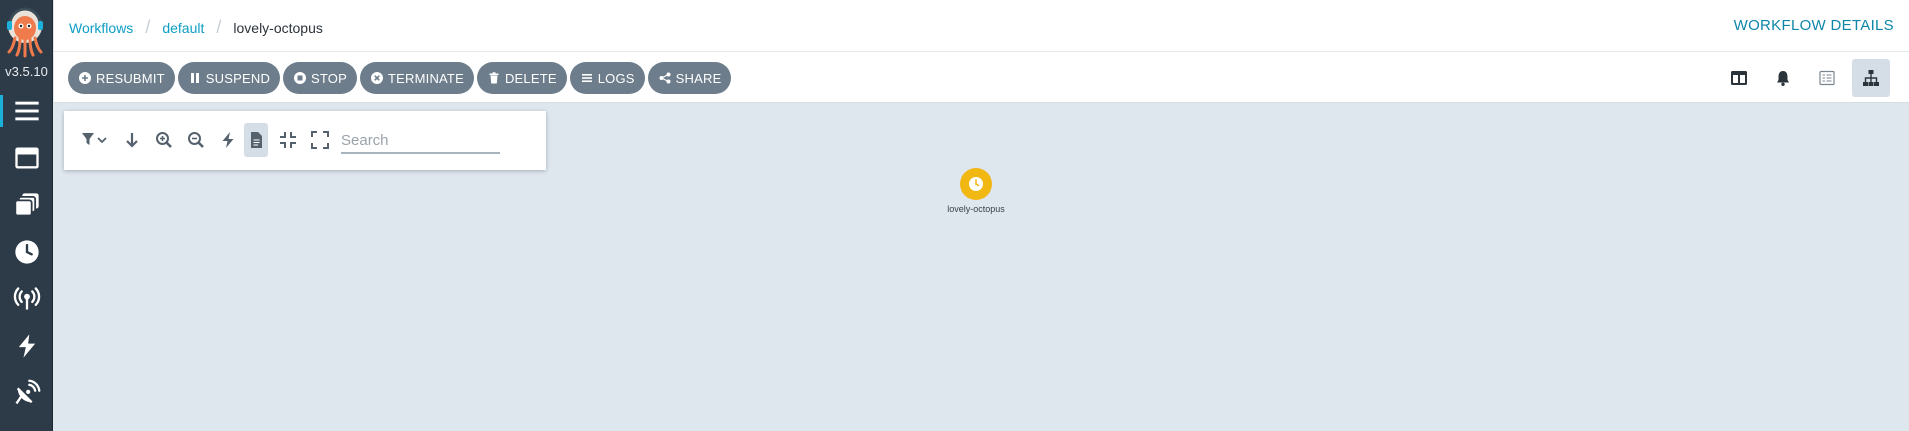  Describe the element at coordinates (305, 140) in the screenshot. I see `graph-options-panel` at that location.